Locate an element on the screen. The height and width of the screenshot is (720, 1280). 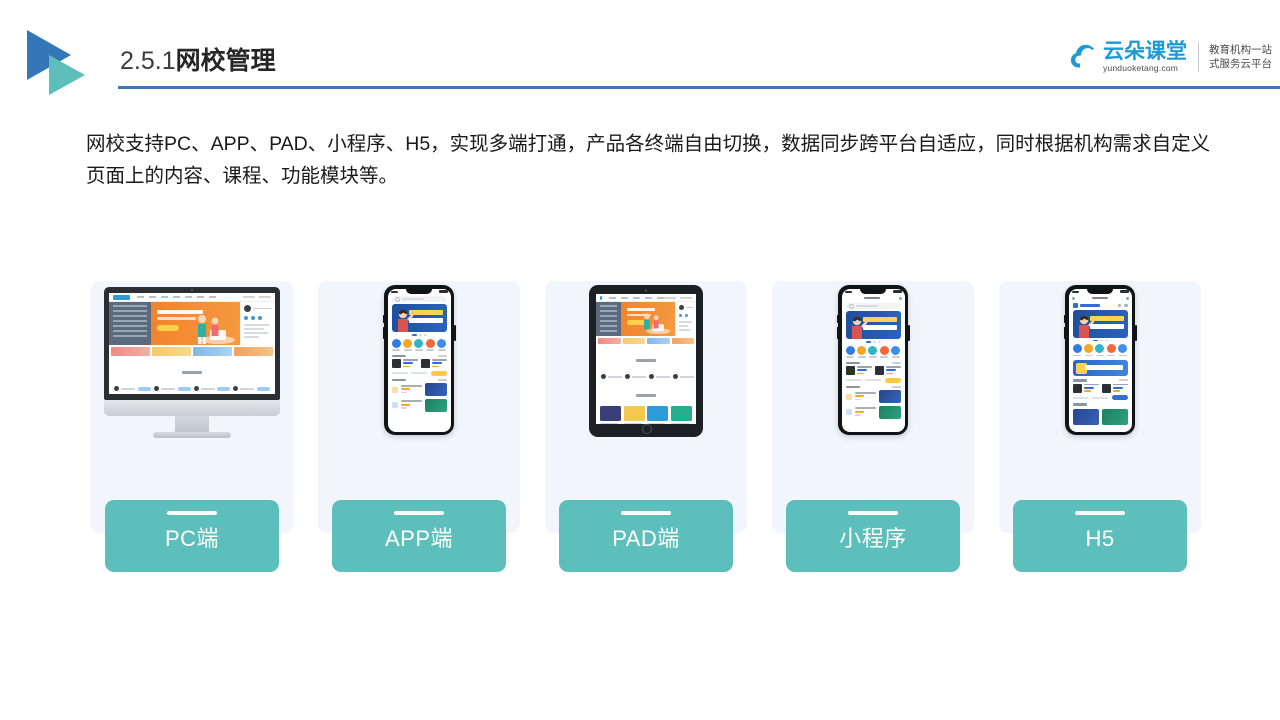
device-badge-app: APP端 is located at coordinates (419, 536).